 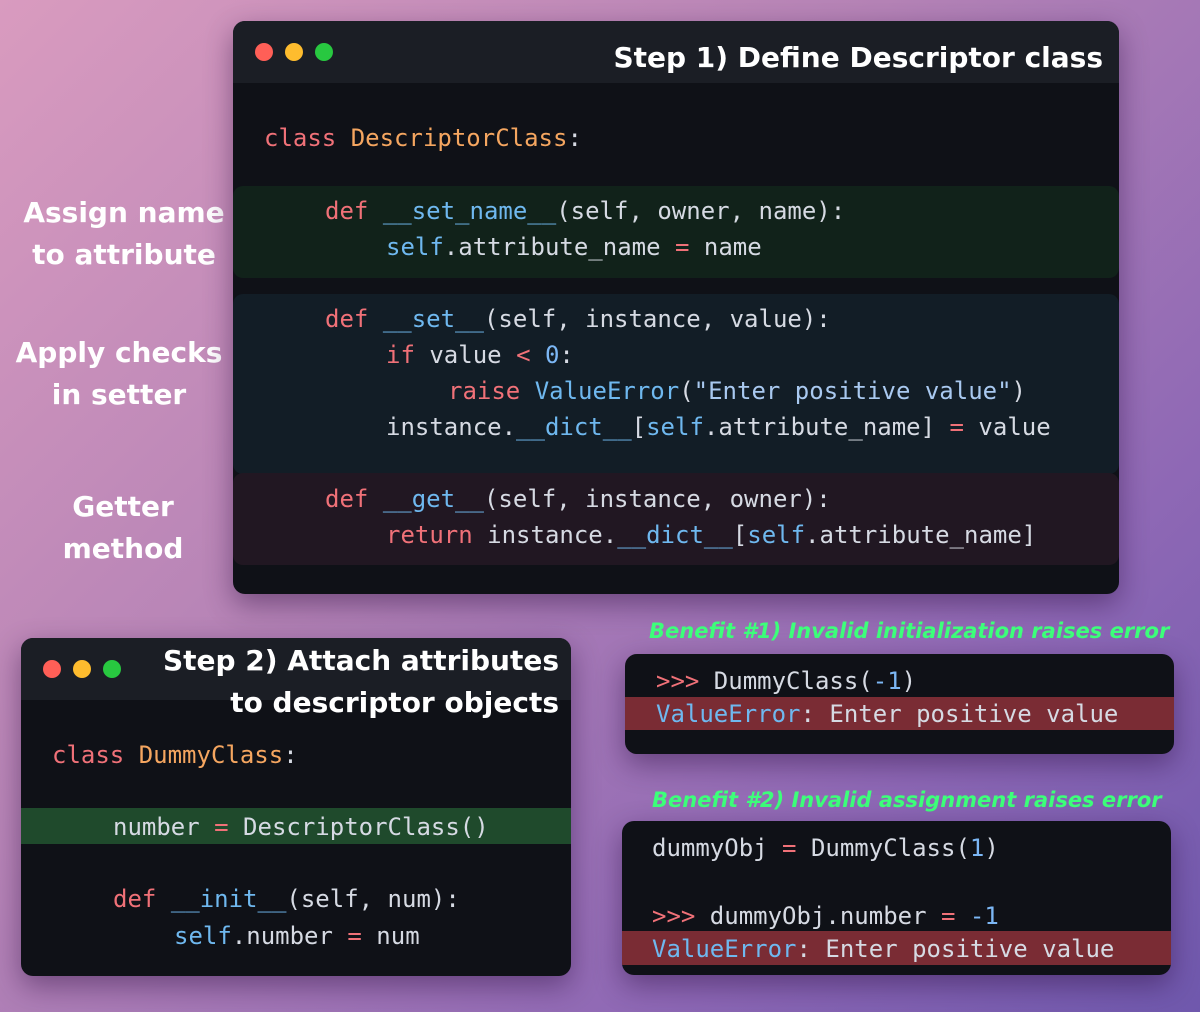 I want to click on window-titlebar: Step 1) Define Descriptor class, so click(x=676, y=52).